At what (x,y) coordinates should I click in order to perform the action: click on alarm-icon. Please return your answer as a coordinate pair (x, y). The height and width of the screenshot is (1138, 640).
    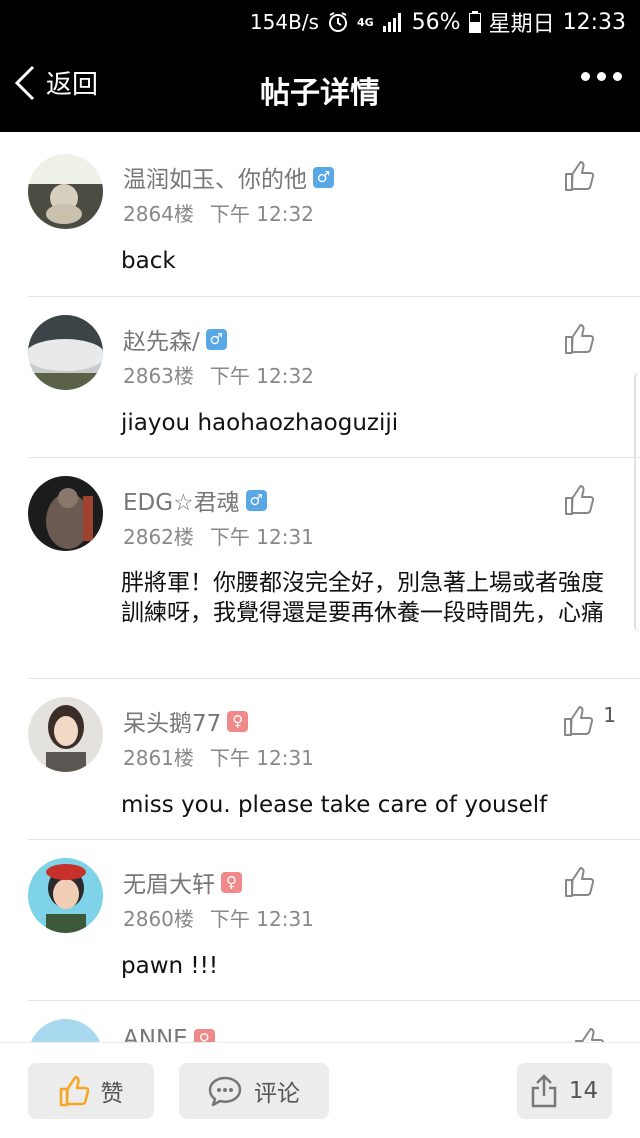
    Looking at the image, I should click on (338, 22).